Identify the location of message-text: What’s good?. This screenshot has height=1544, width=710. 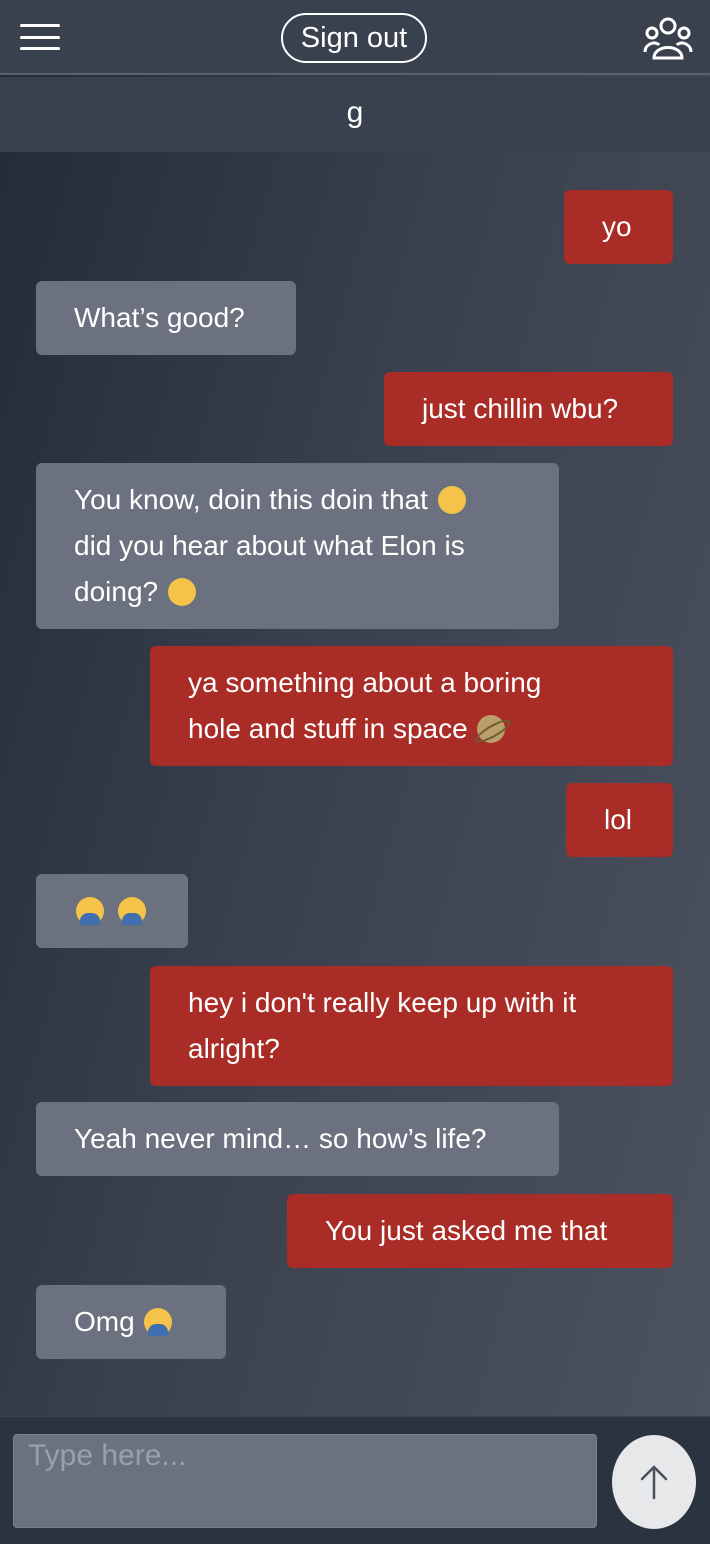
(159, 317).